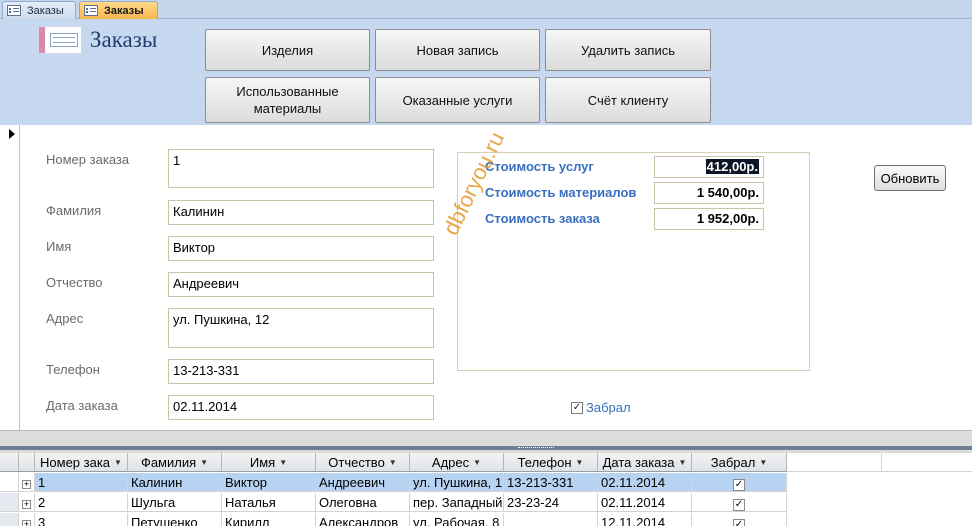 This screenshot has width=972, height=526. I want to click on cell-order-date: 12.11.2014, so click(645, 519).